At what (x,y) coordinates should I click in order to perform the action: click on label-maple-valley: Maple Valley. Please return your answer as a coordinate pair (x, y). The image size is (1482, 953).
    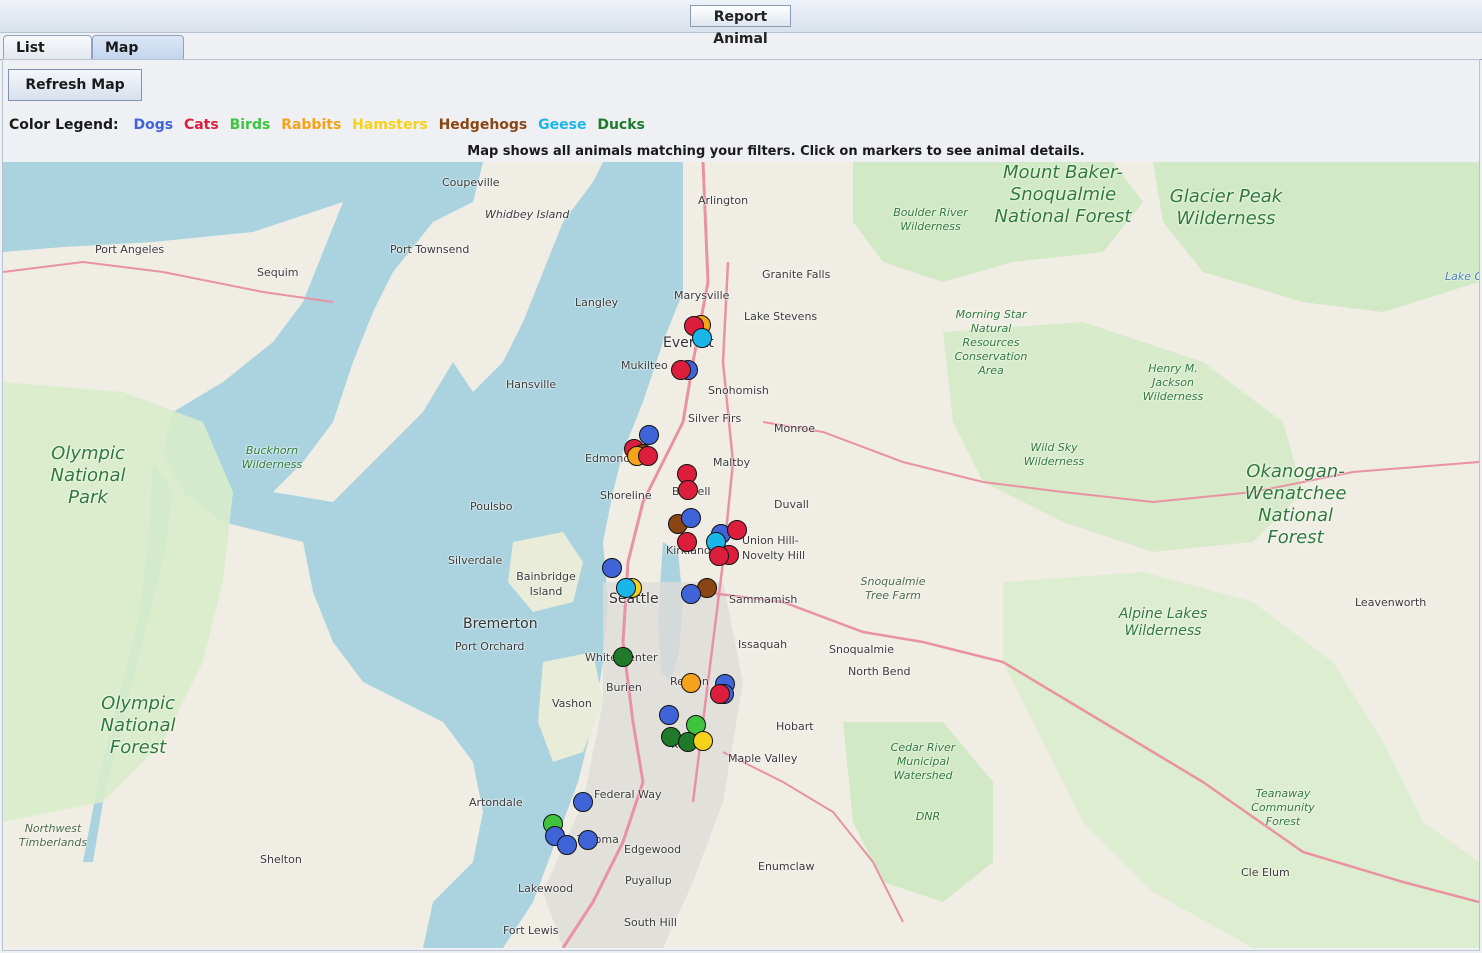
    Looking at the image, I should click on (763, 758).